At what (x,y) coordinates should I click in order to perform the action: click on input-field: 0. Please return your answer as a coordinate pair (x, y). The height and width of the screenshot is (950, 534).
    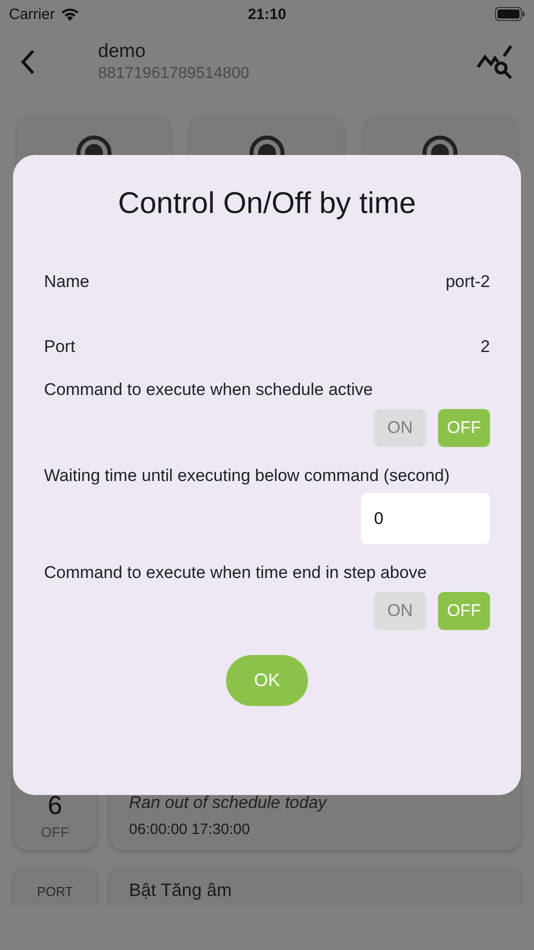
    Looking at the image, I should click on (425, 518).